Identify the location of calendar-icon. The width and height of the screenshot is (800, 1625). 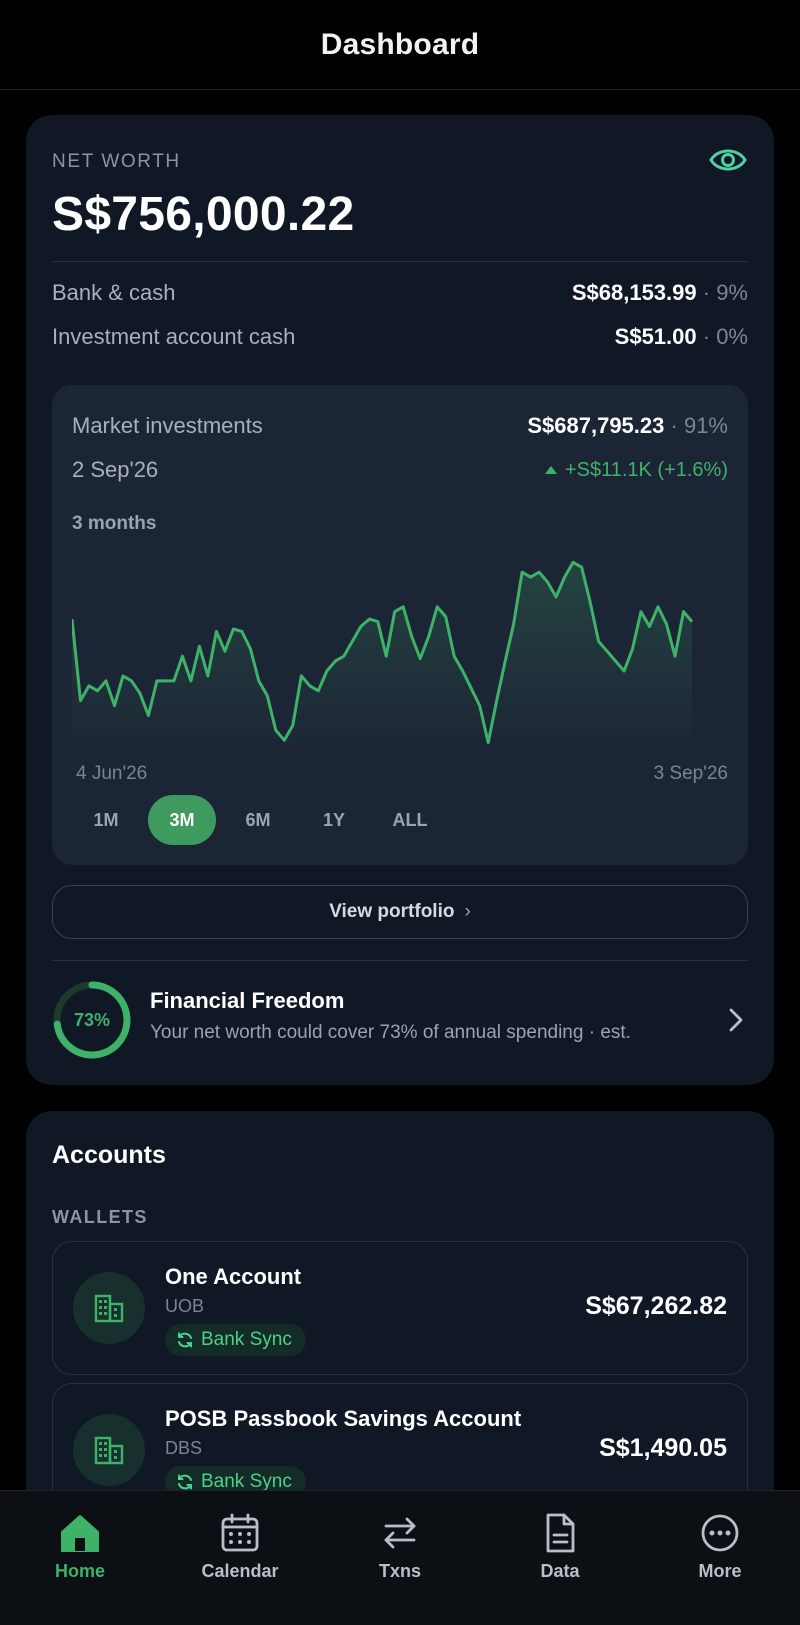
(240, 1532).